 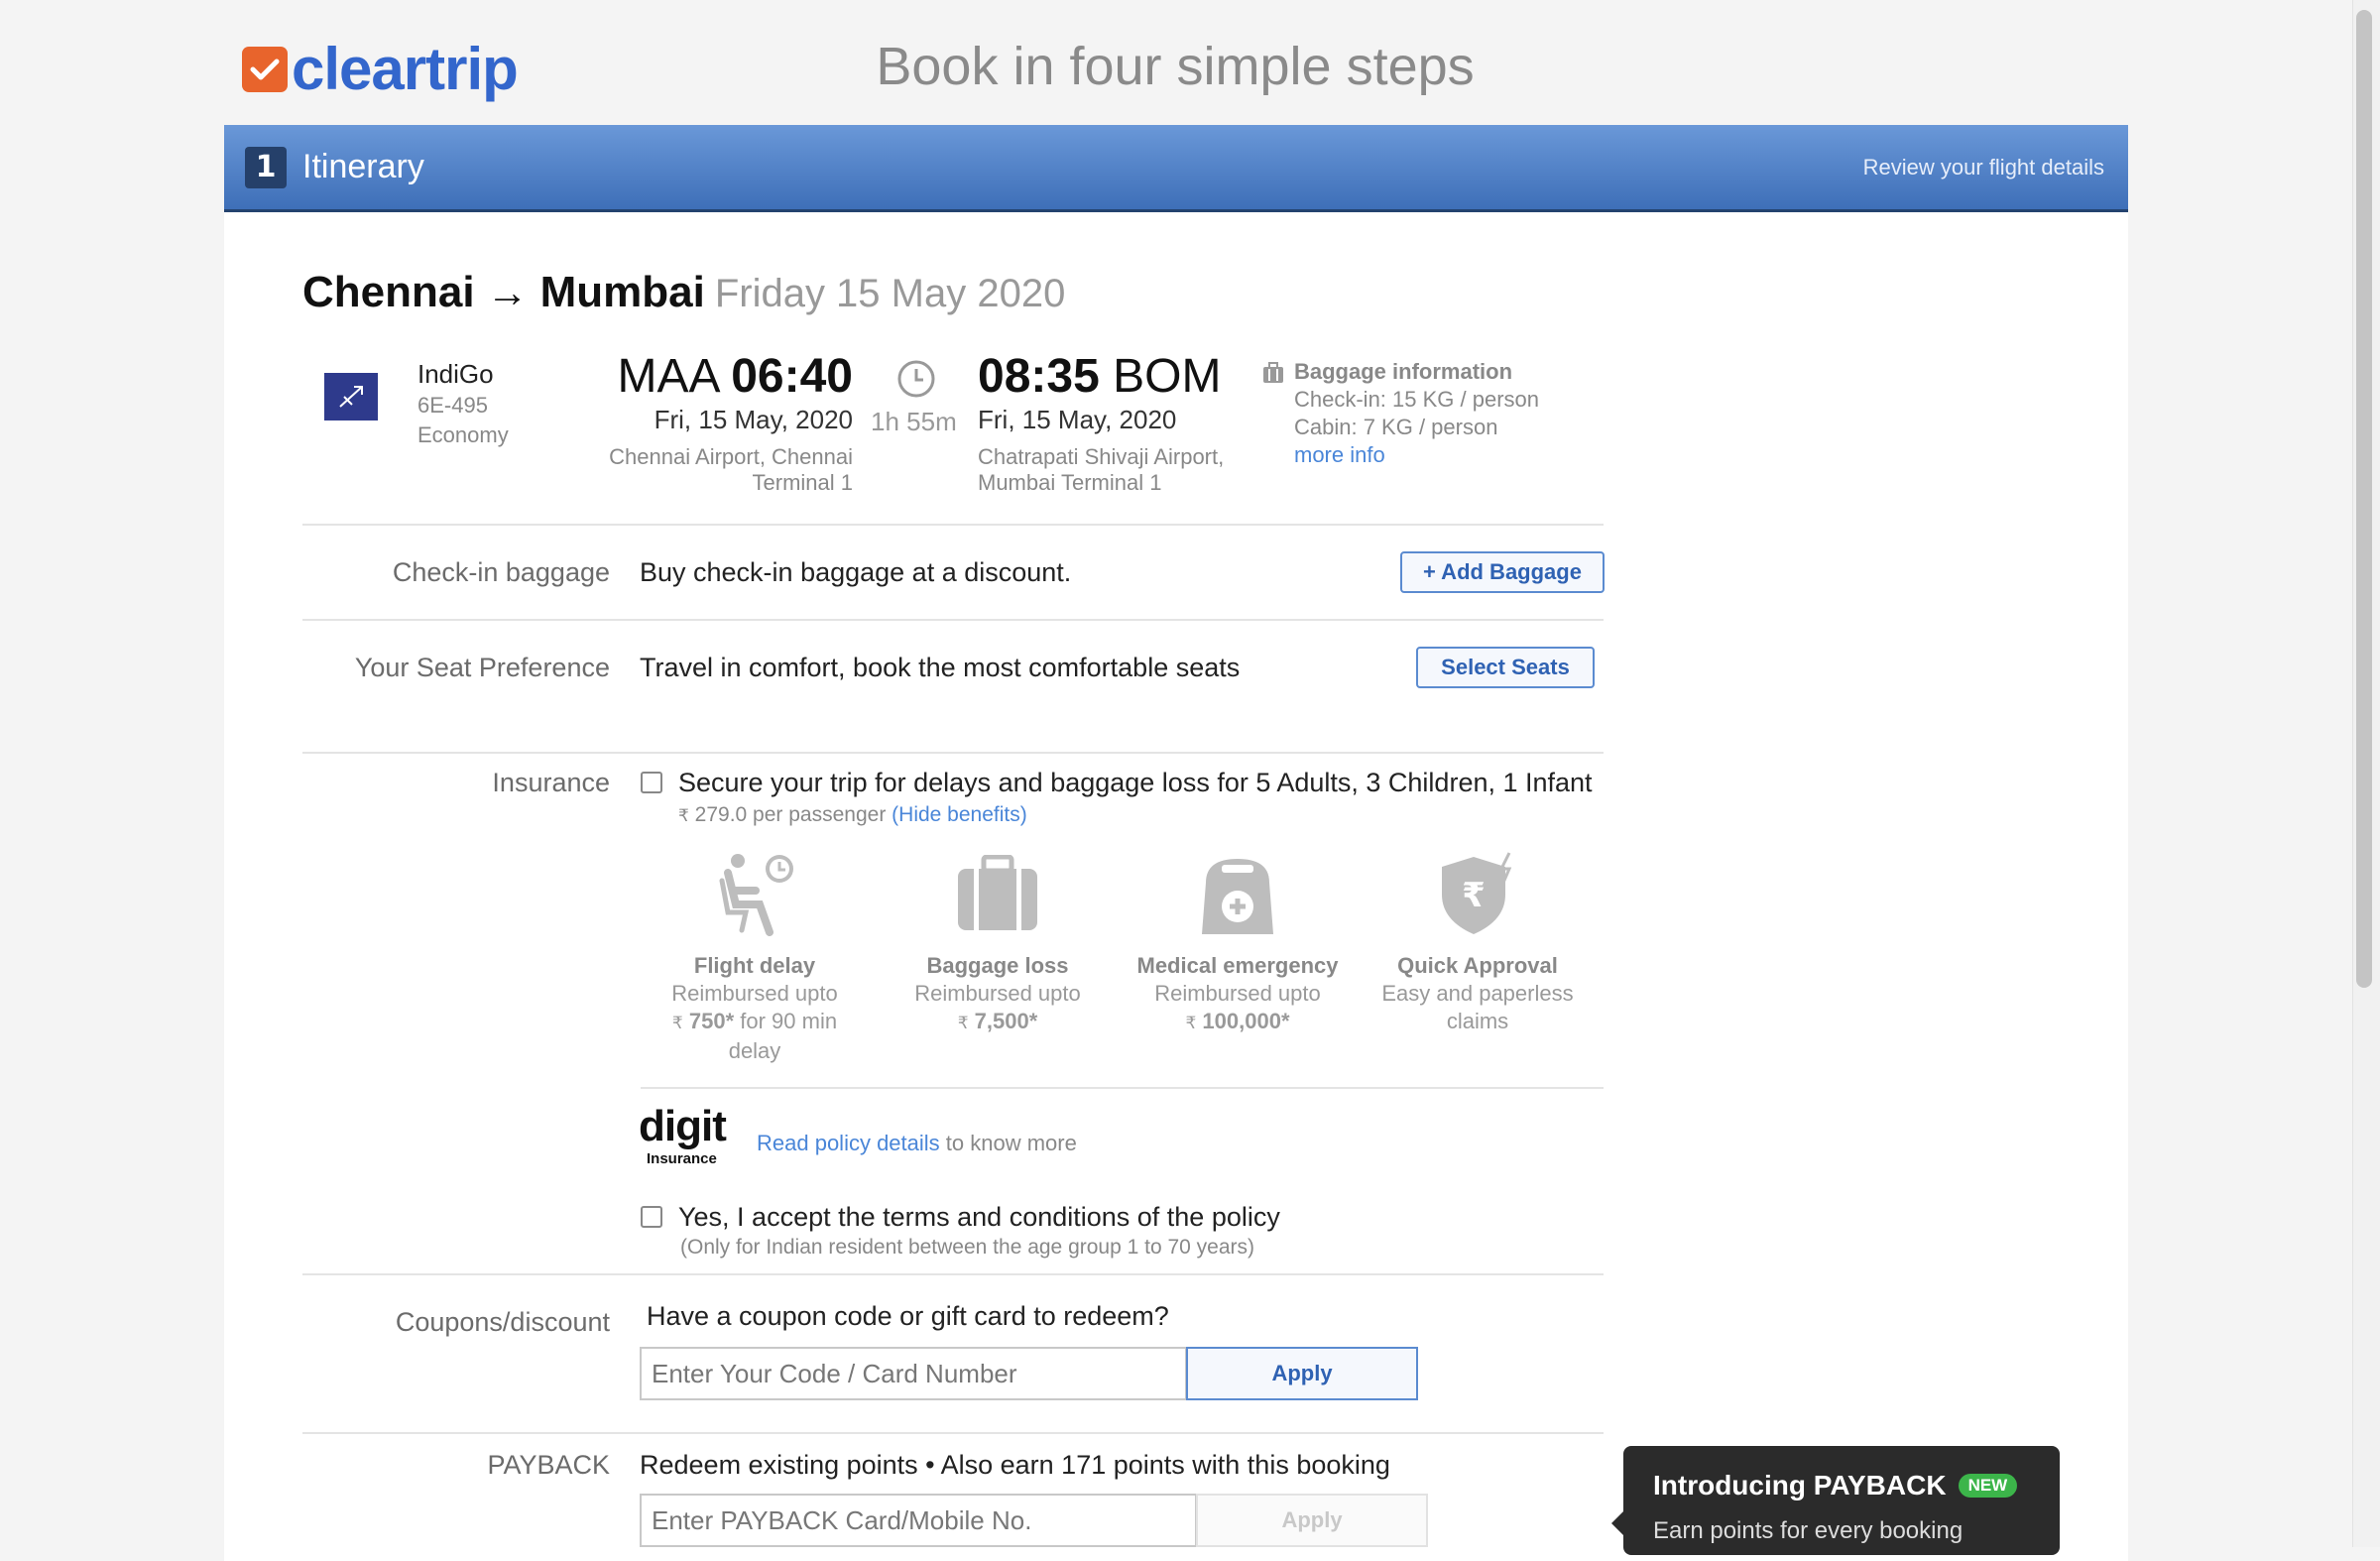 I want to click on departure-terminal: Terminal 1, so click(x=802, y=482).